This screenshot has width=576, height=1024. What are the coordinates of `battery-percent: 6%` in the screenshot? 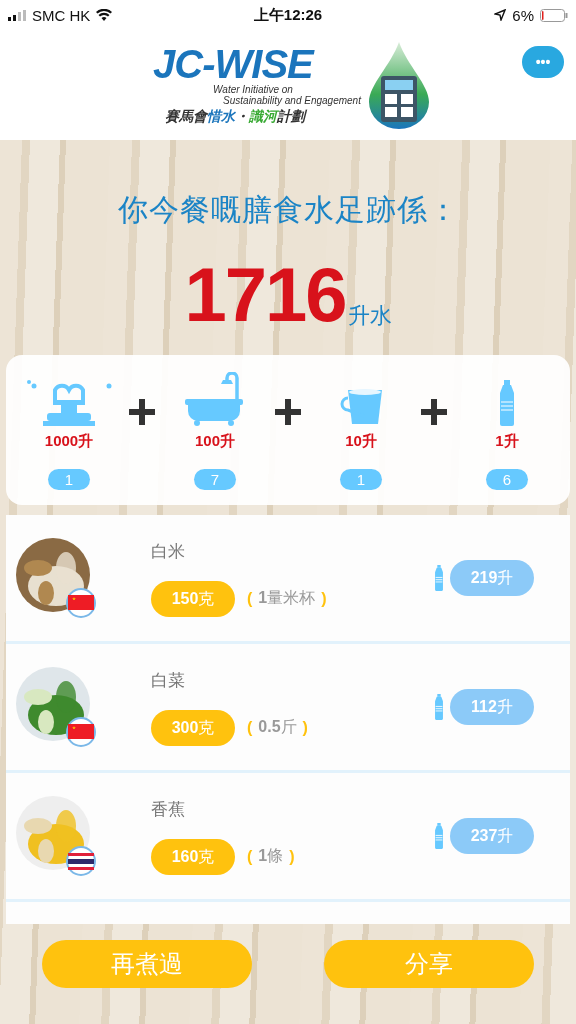 It's located at (523, 15).